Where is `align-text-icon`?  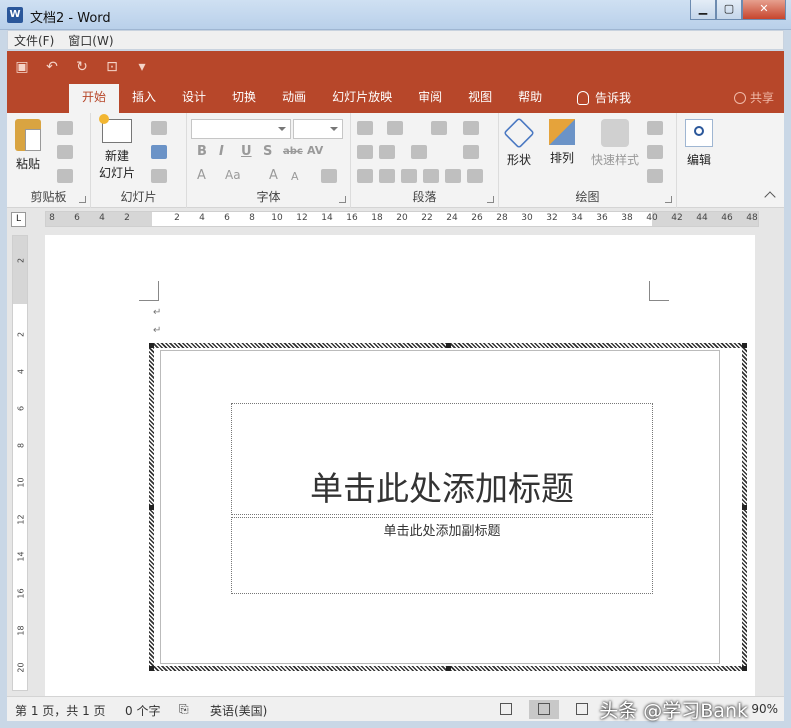
align-text-icon is located at coordinates (471, 152).